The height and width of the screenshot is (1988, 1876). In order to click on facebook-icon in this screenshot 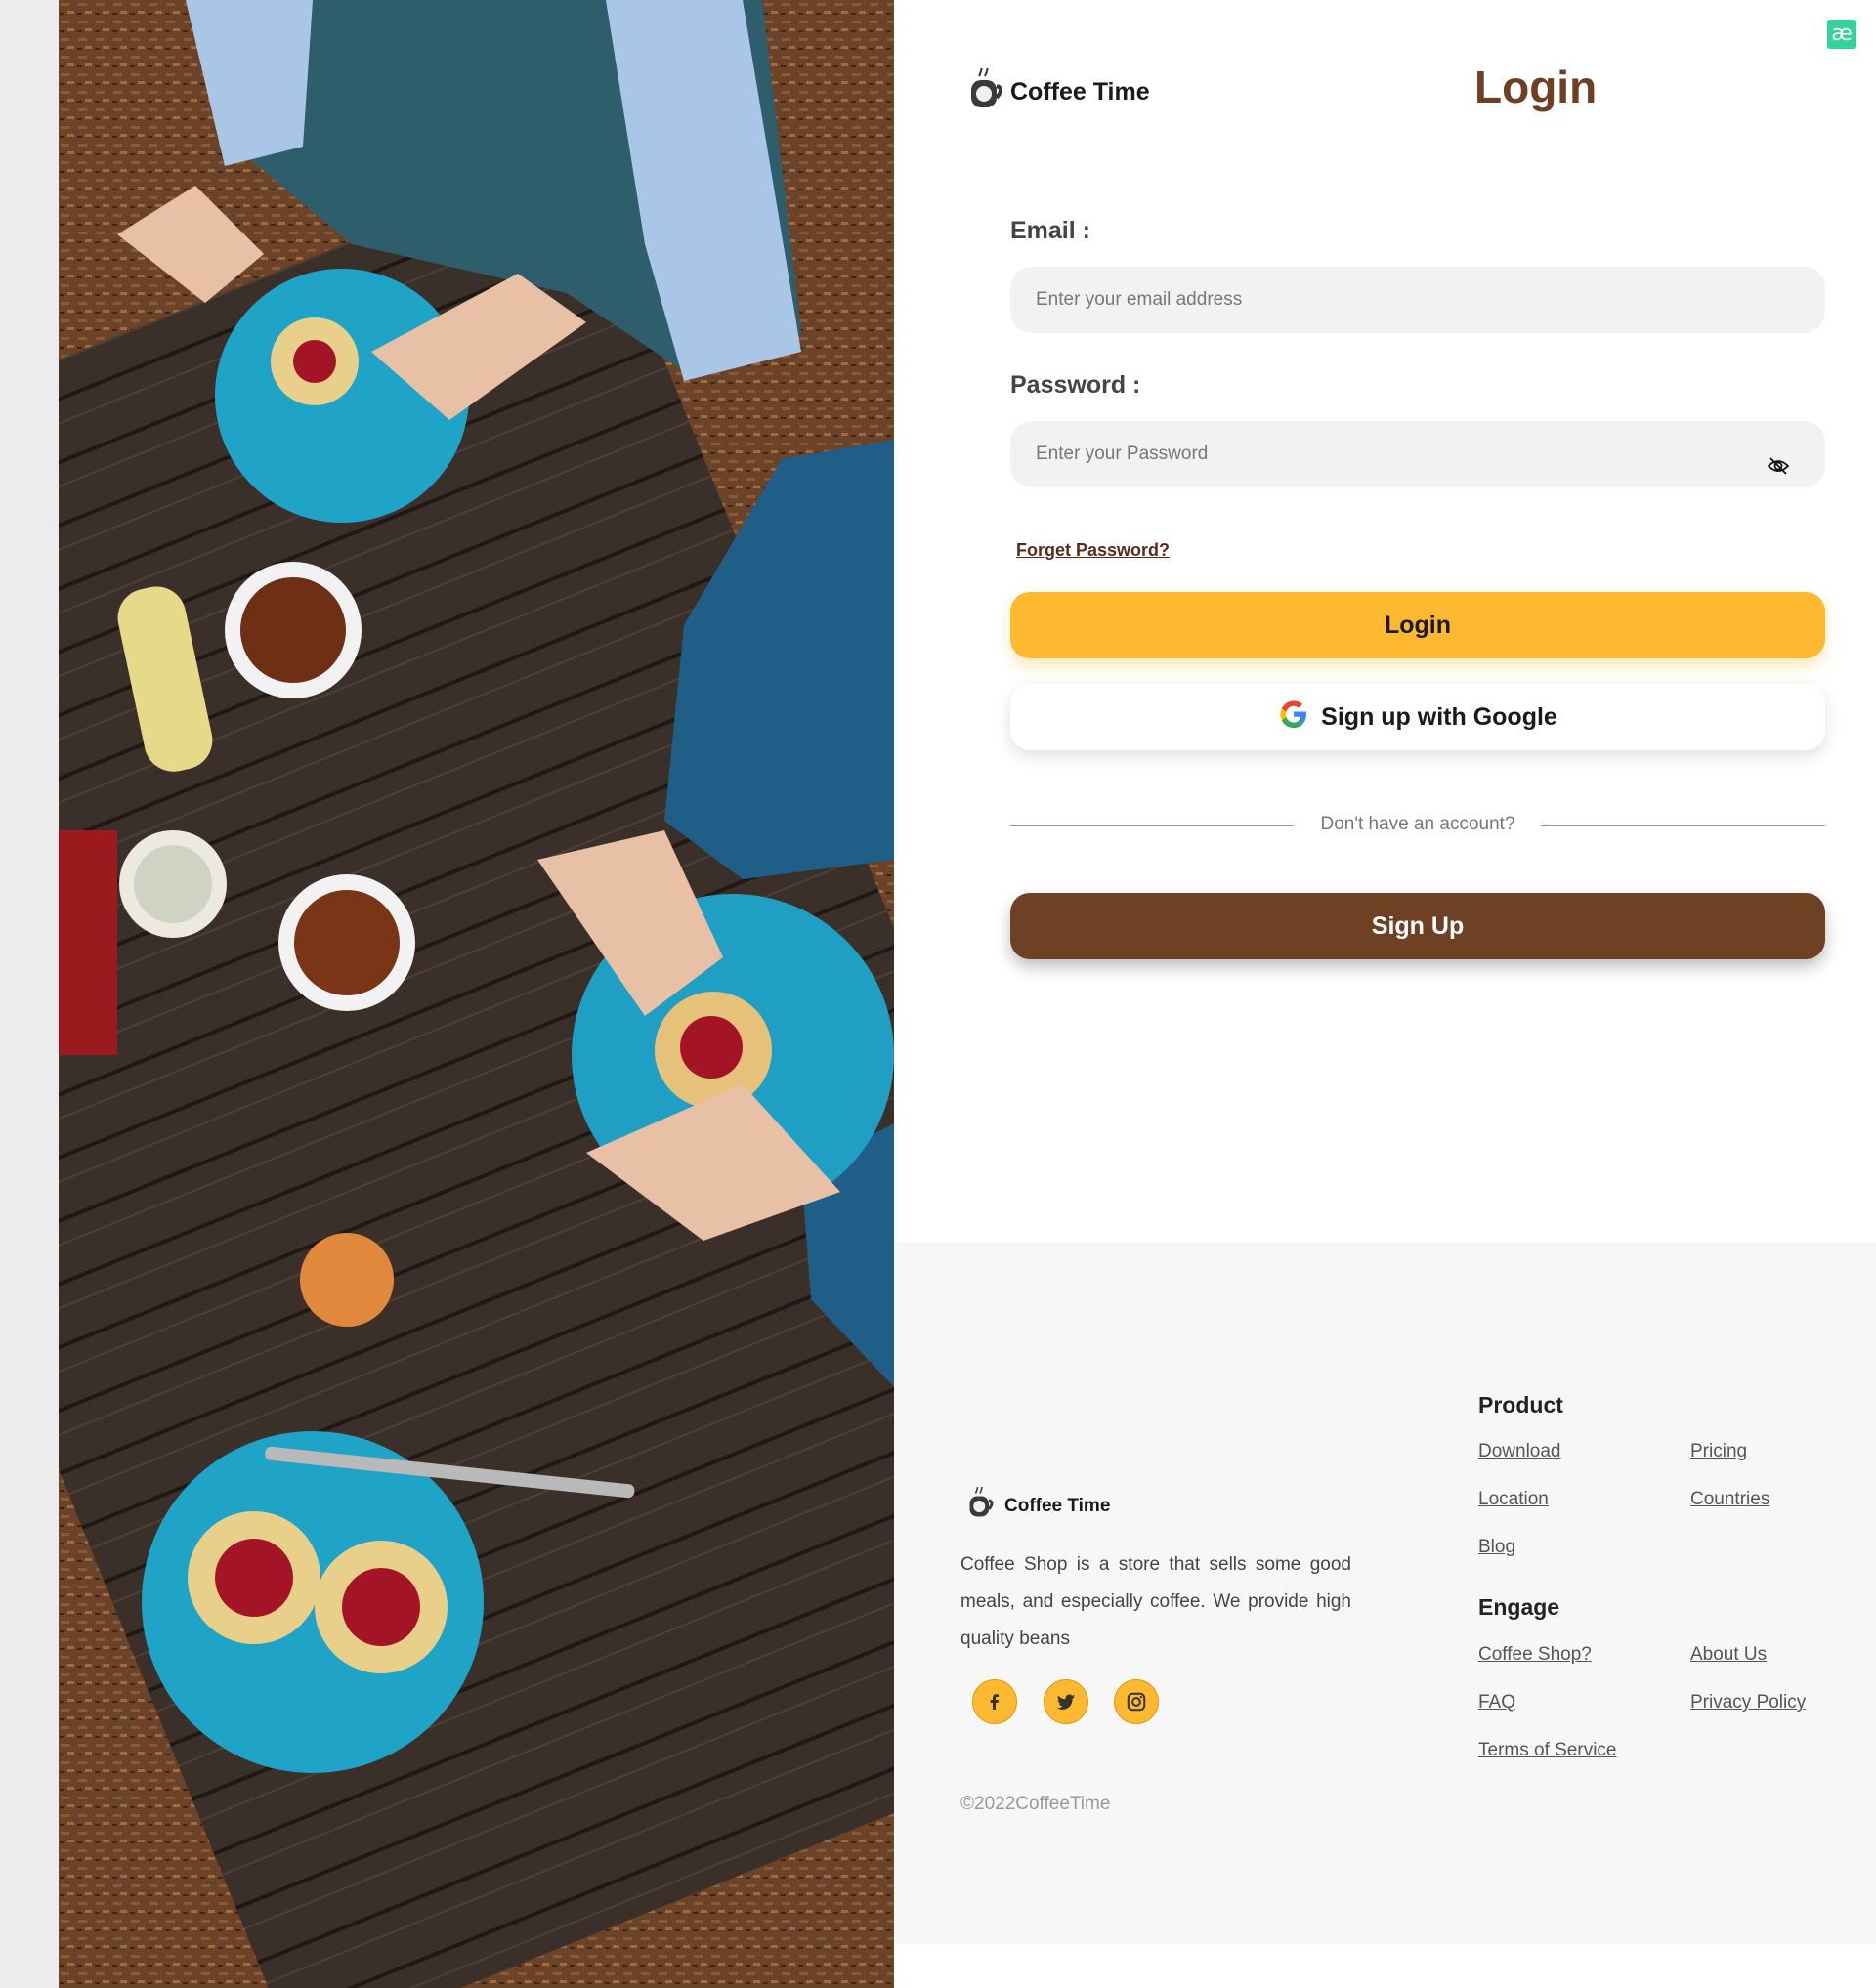, I will do `click(994, 1701)`.